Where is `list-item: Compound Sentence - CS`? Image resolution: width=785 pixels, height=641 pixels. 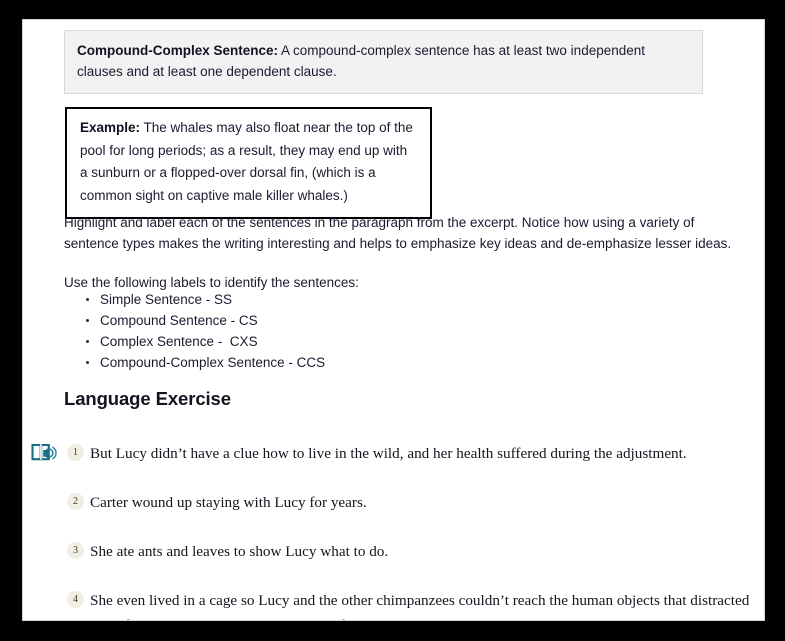
list-item: Compound Sentence - CS is located at coordinates (343, 321).